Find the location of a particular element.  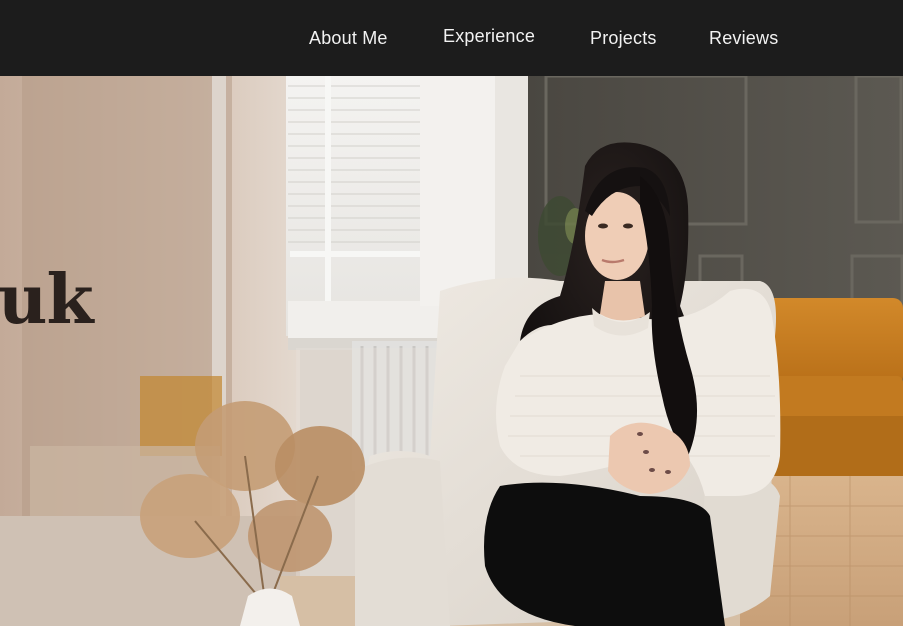

hero-title-fragment: uk is located at coordinates (47, 300).